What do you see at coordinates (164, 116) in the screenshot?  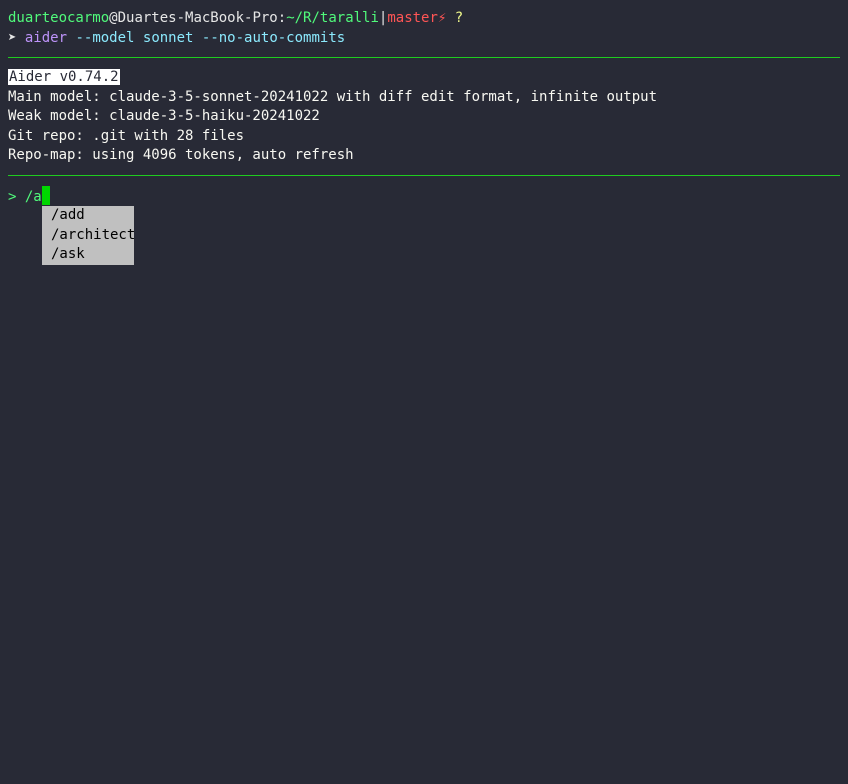 I see `weak-model-line: Weak model: claude-3-5-haiku-20241022` at bounding box center [164, 116].